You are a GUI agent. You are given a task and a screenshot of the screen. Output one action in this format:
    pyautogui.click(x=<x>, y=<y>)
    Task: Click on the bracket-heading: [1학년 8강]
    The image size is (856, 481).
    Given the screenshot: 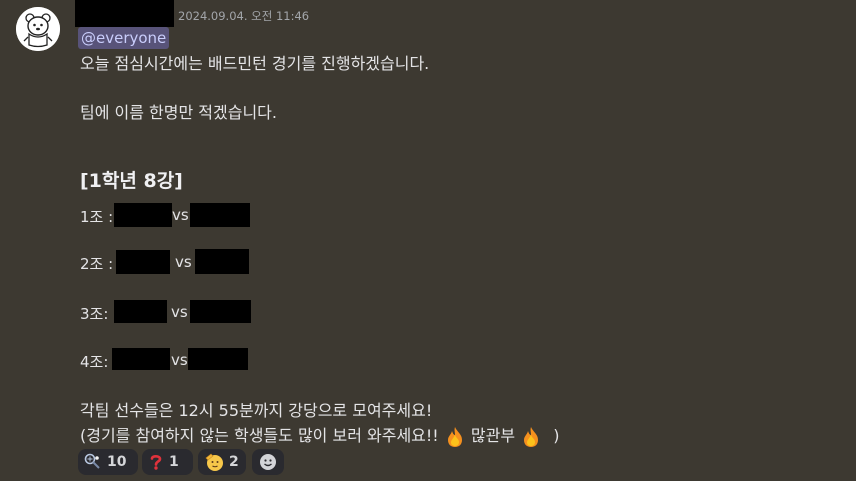 What is the action you would take?
    pyautogui.click(x=131, y=181)
    